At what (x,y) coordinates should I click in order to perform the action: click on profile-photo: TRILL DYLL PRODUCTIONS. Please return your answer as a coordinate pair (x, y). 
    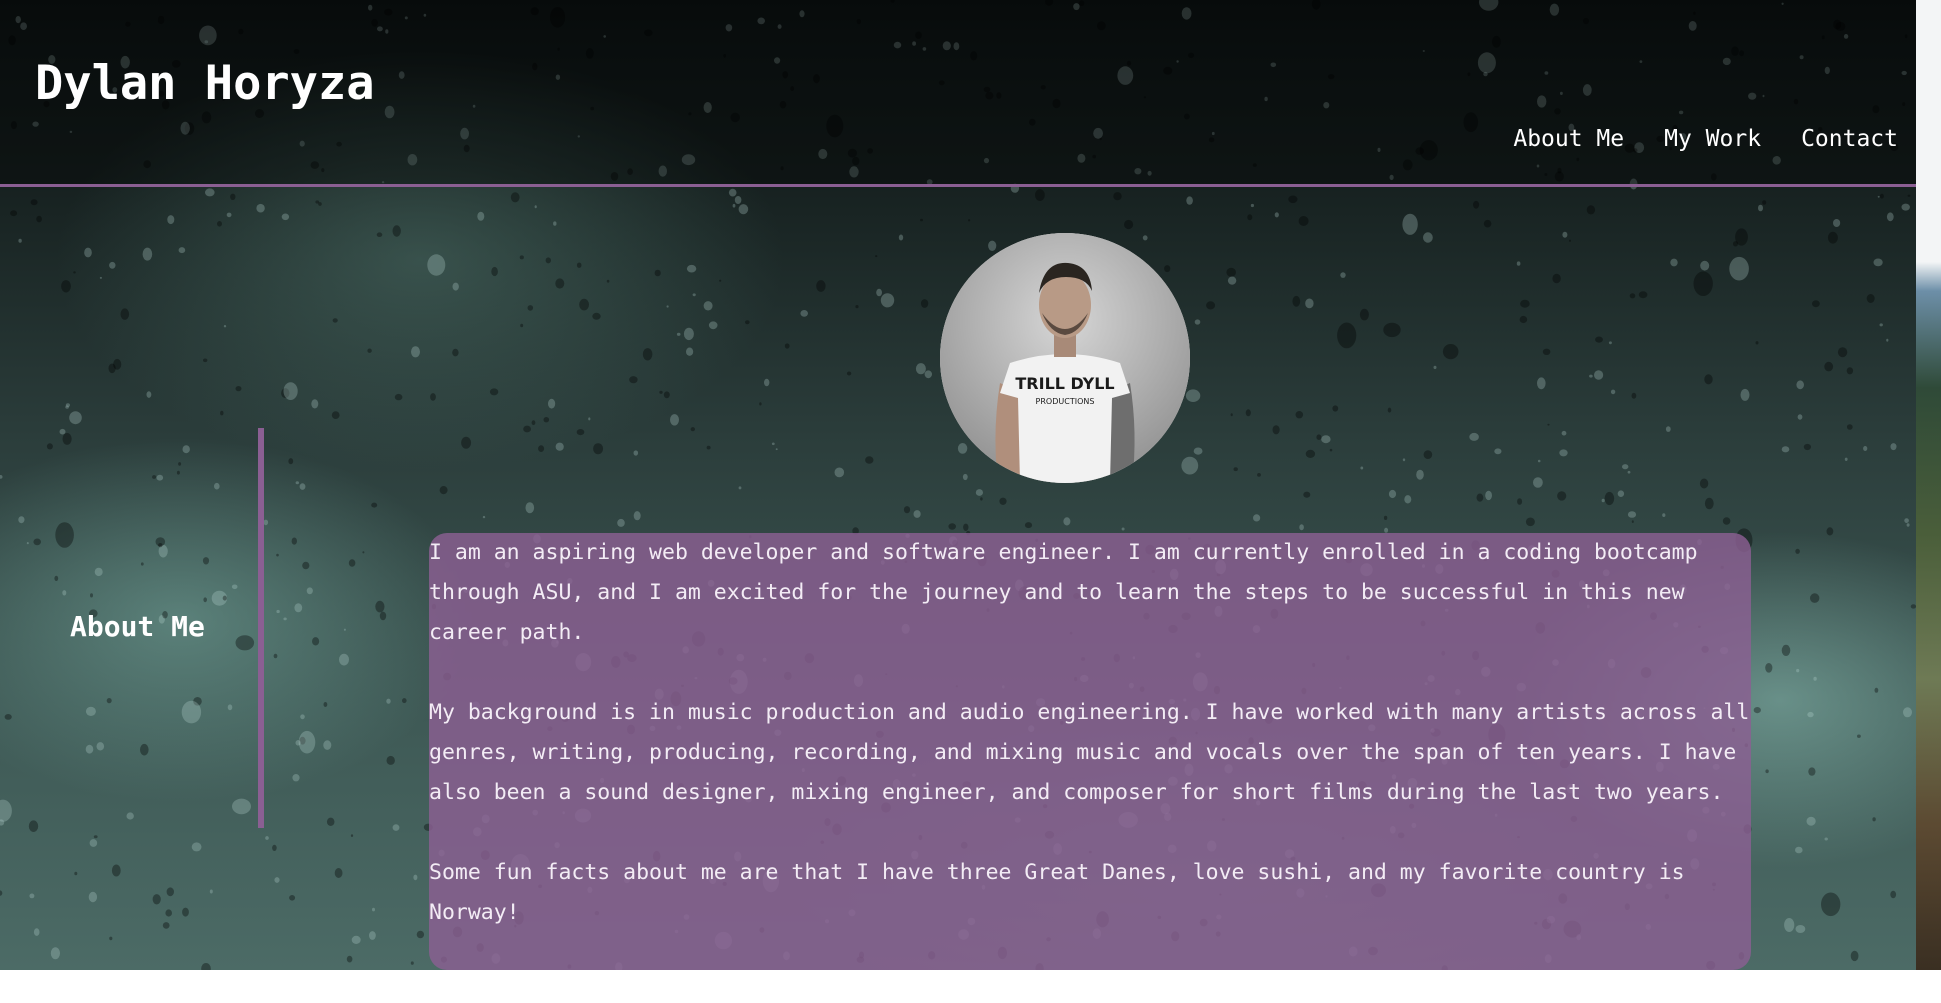
    Looking at the image, I should click on (1065, 358).